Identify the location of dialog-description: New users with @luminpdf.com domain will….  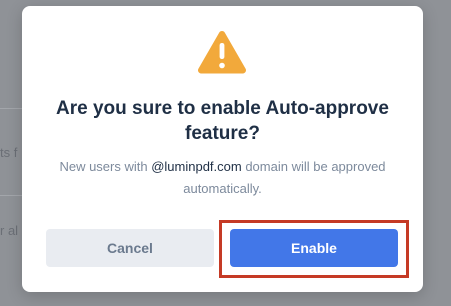
(222, 178).